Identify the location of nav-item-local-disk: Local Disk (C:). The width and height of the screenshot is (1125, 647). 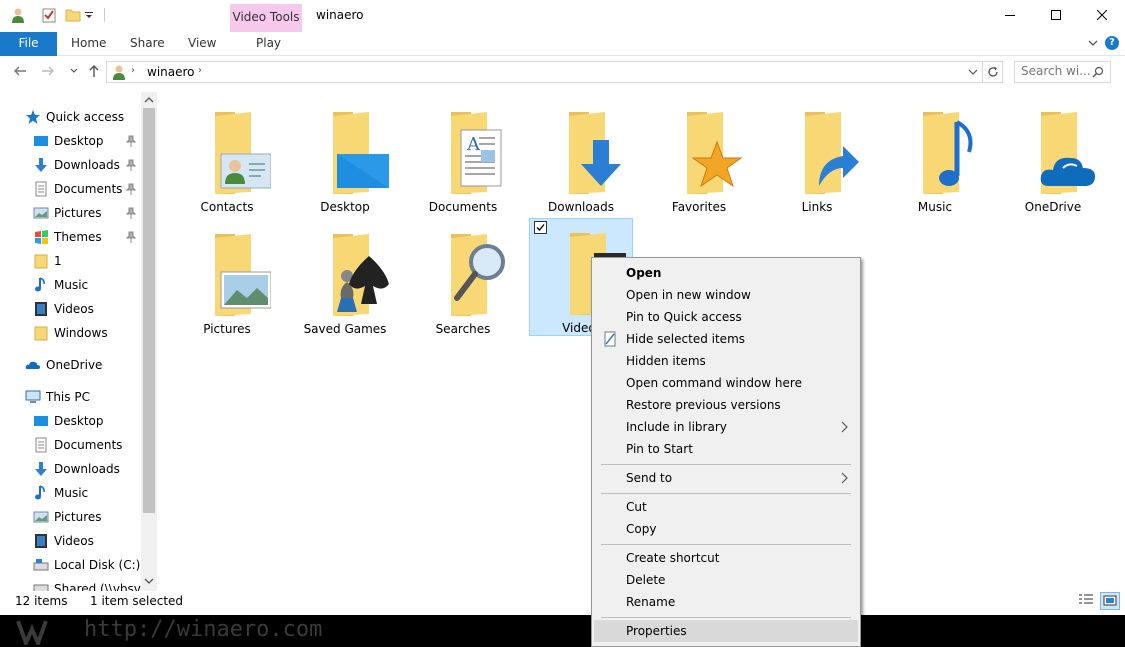
(70, 565).